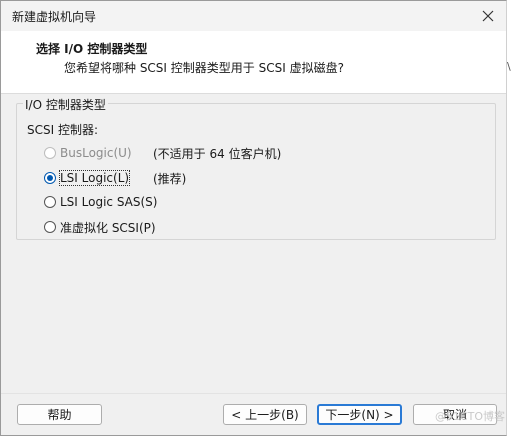  I want to click on radio-lsi-logic: LSI Logic(L), so click(87, 178).